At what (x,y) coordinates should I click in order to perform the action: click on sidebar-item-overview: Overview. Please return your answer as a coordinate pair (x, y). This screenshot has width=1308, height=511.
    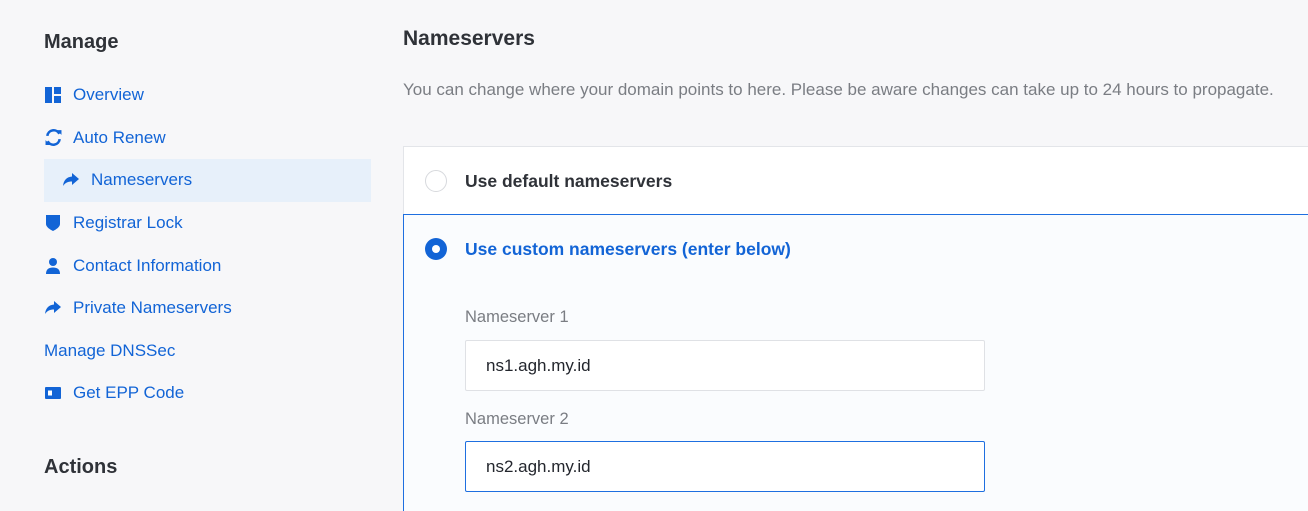
    Looking at the image, I should click on (207, 95).